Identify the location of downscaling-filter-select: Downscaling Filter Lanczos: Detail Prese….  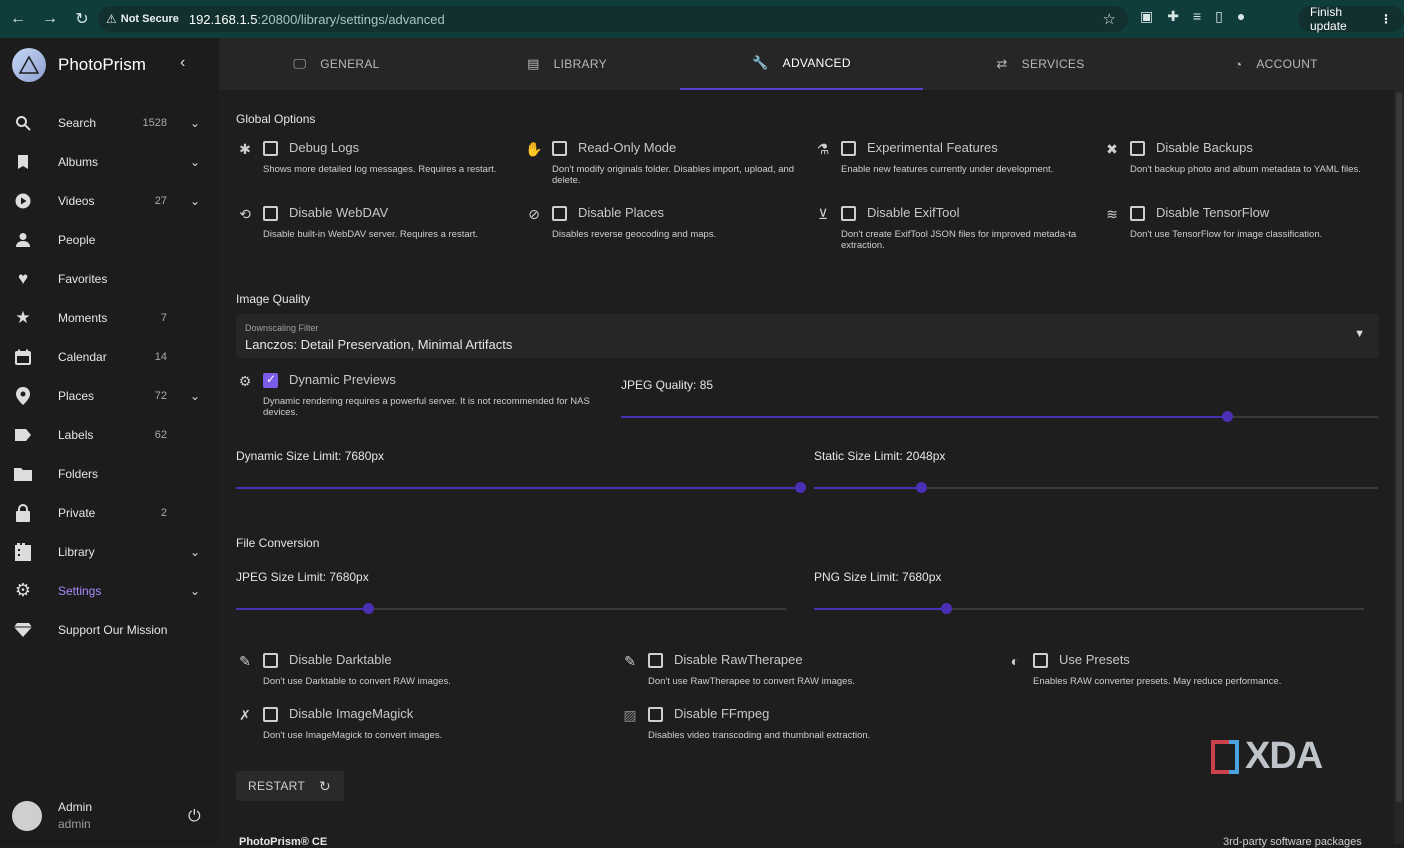
(807, 336).